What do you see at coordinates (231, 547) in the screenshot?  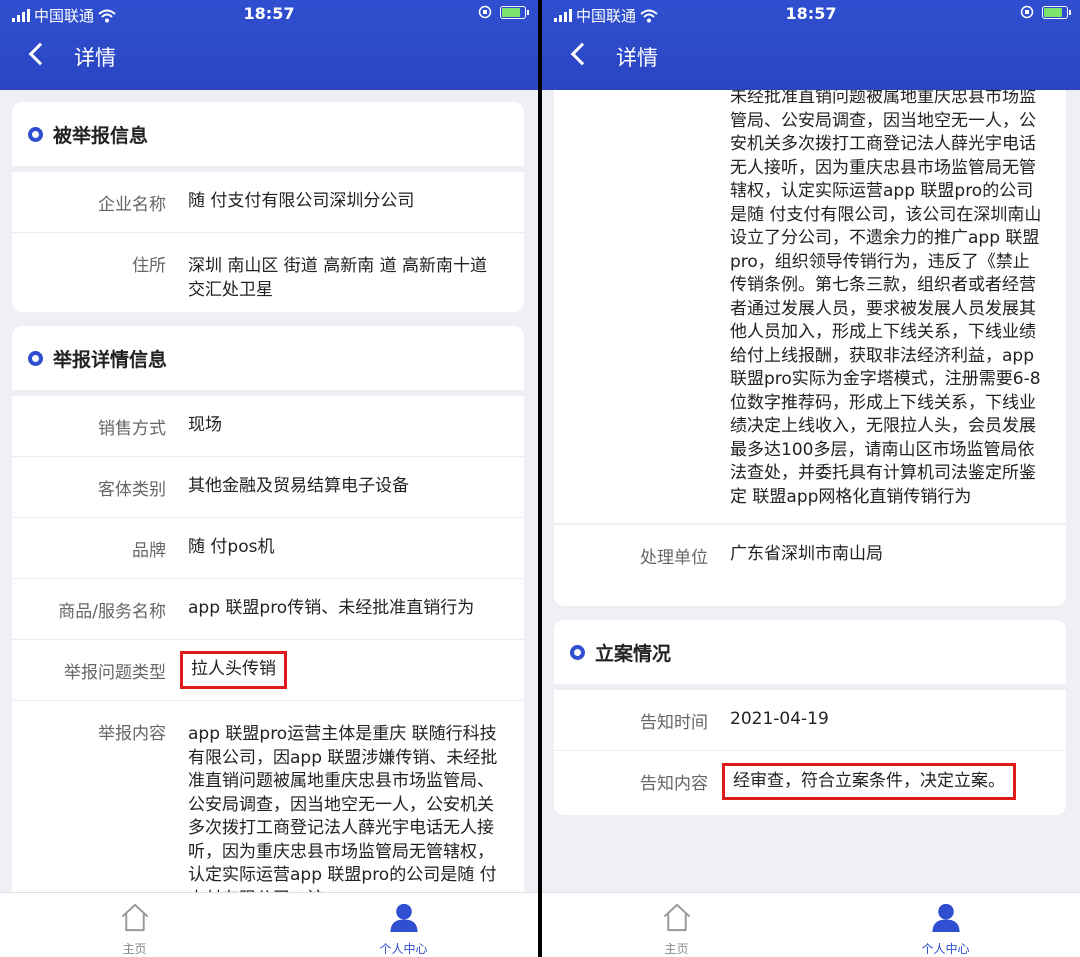 I see `field-value: 随 付pos机` at bounding box center [231, 547].